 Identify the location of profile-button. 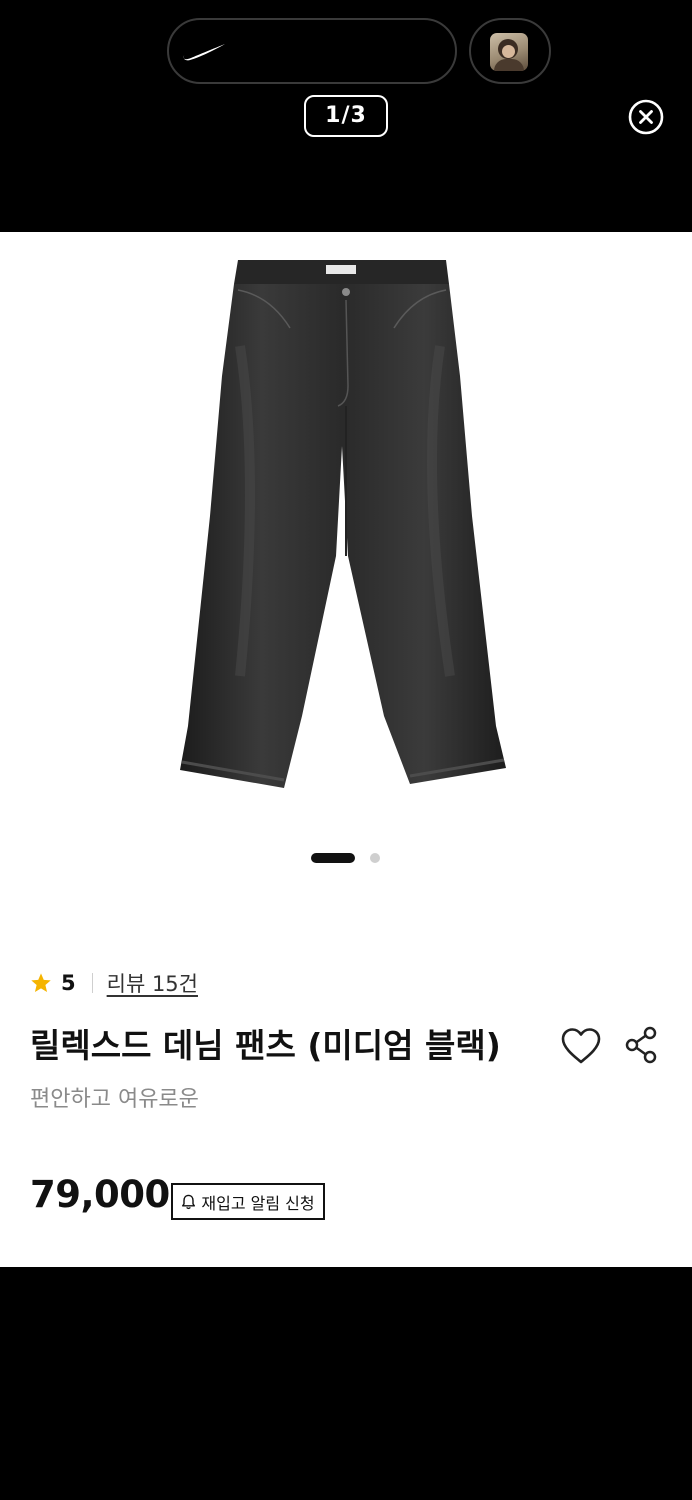
(510, 51).